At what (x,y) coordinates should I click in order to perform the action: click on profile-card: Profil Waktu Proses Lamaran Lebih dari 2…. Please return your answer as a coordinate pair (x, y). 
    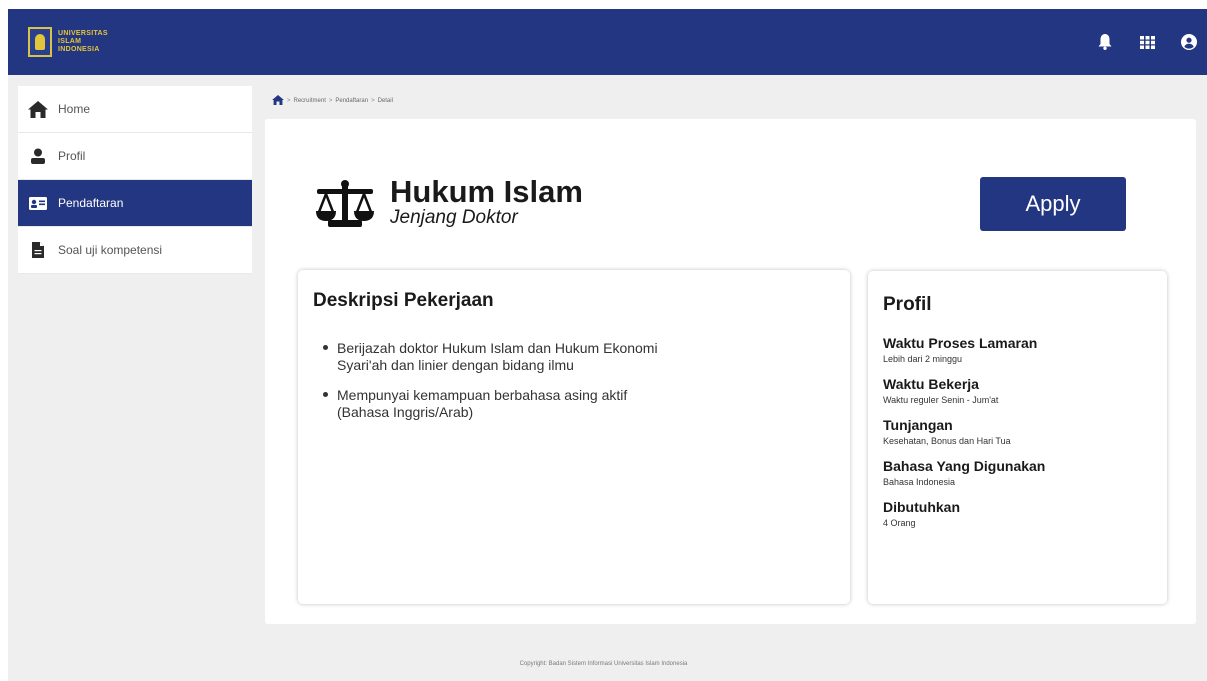
    Looking at the image, I should click on (1017, 437).